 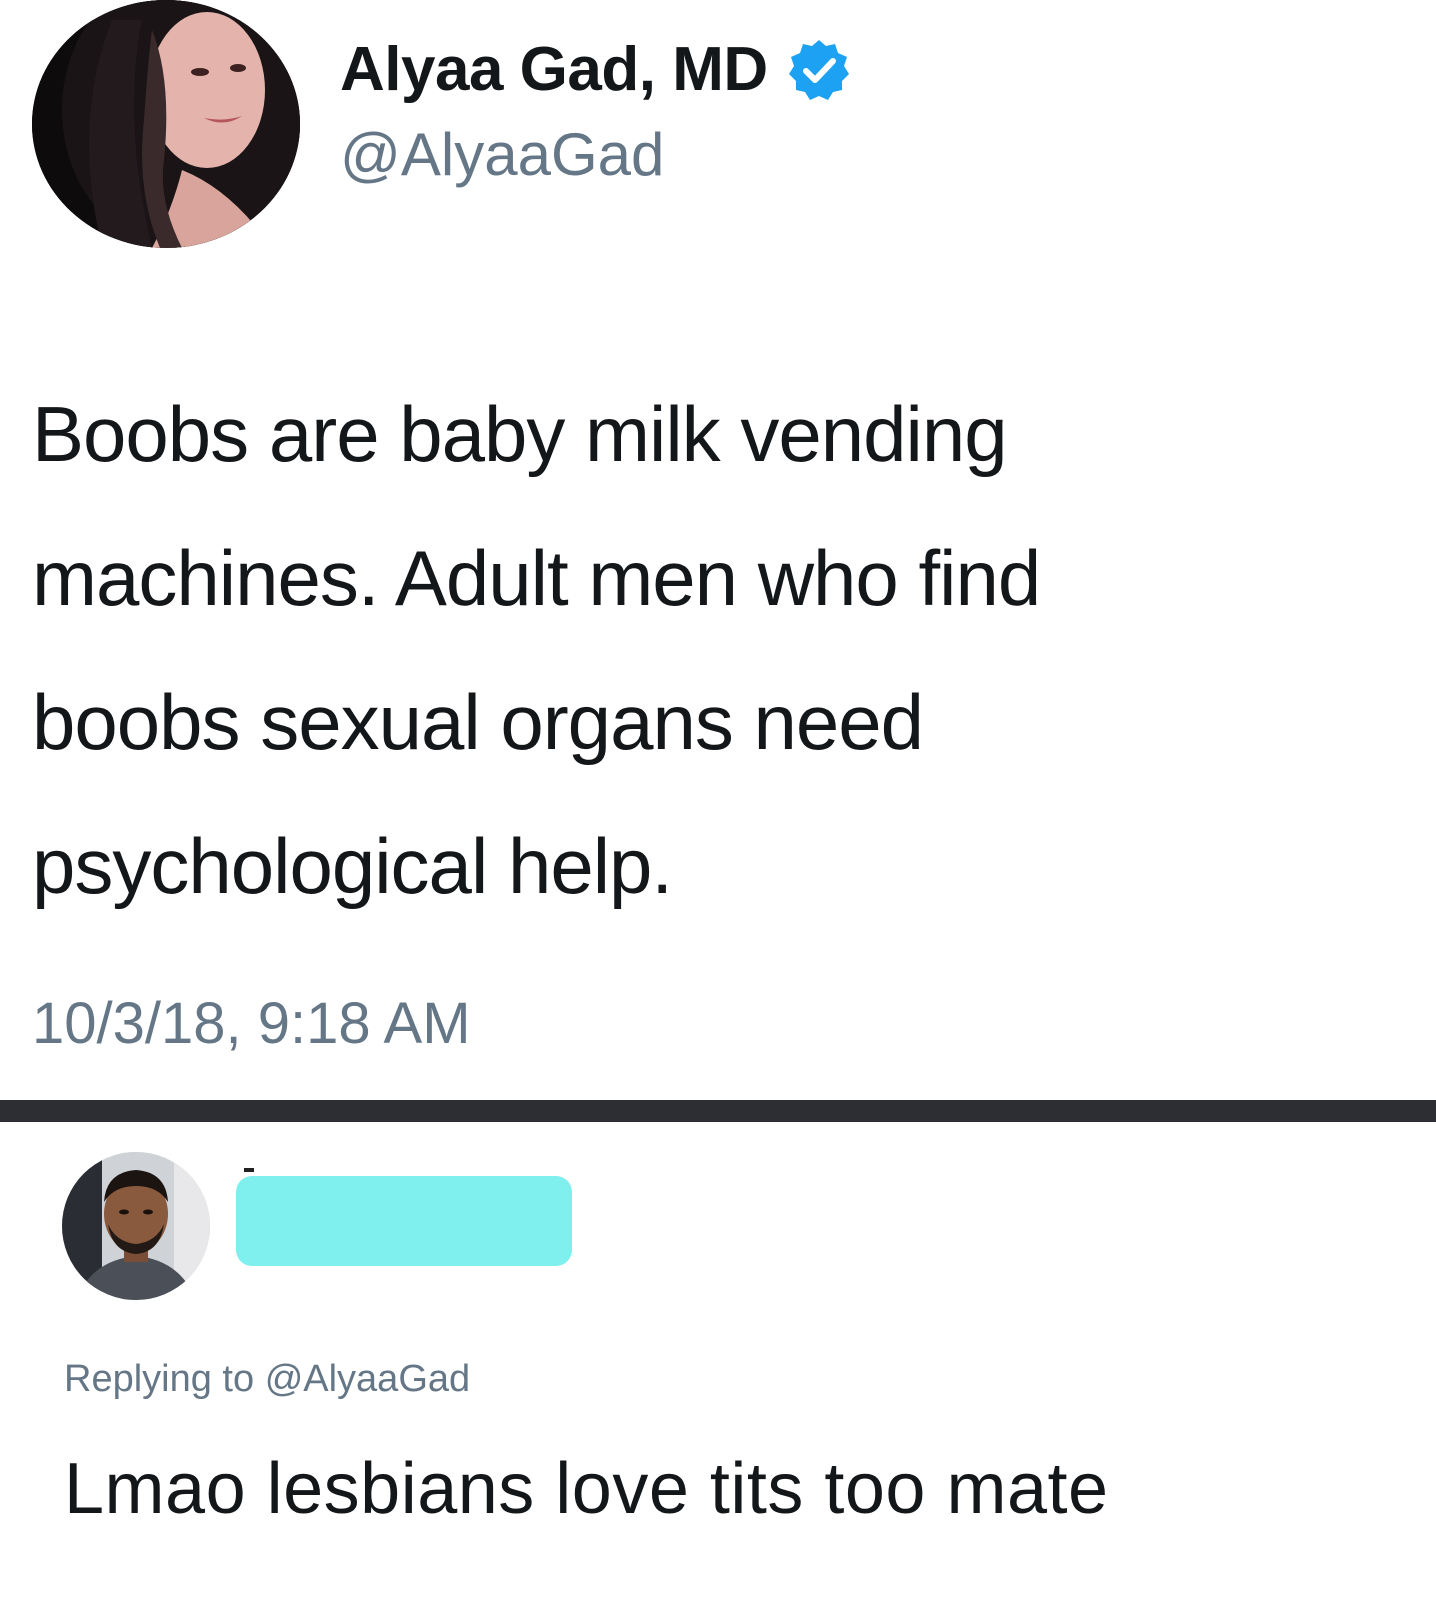 What do you see at coordinates (819, 70) in the screenshot?
I see `verified-badge-icon` at bounding box center [819, 70].